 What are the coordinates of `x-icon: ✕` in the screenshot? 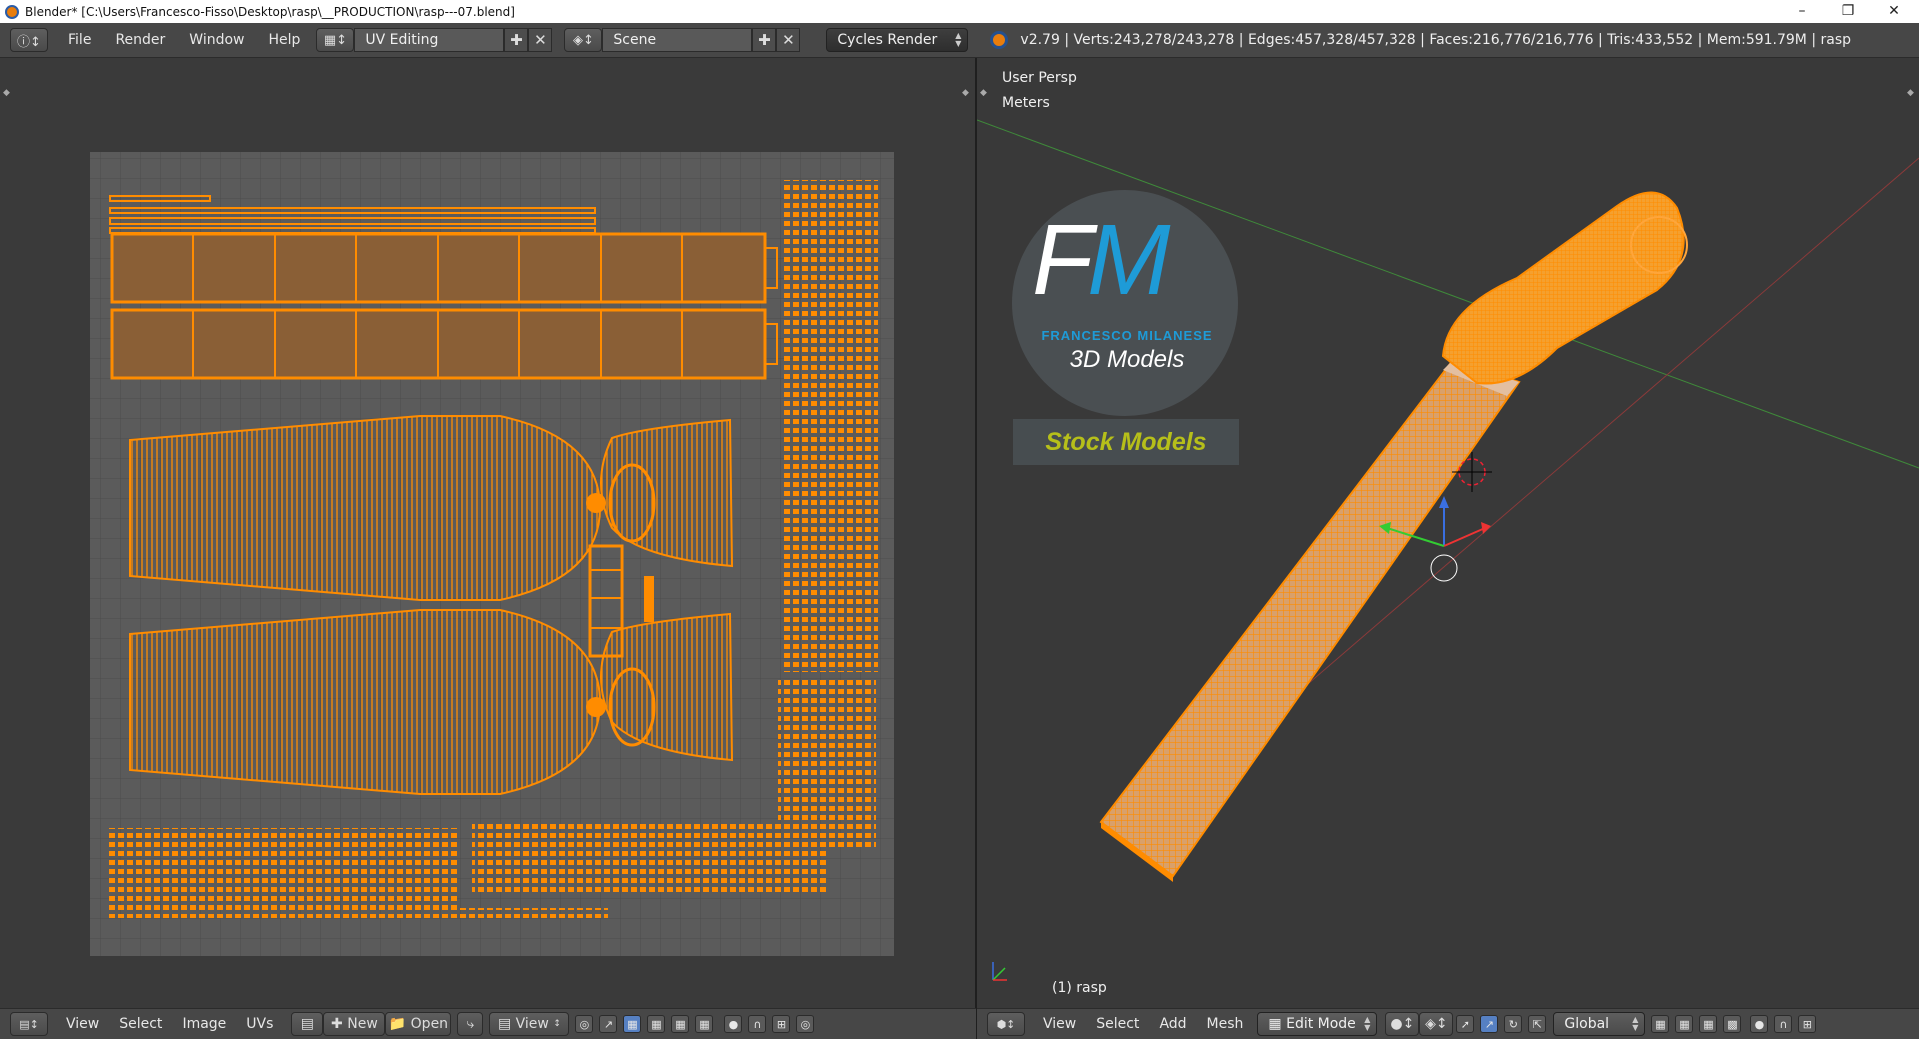 It's located at (788, 40).